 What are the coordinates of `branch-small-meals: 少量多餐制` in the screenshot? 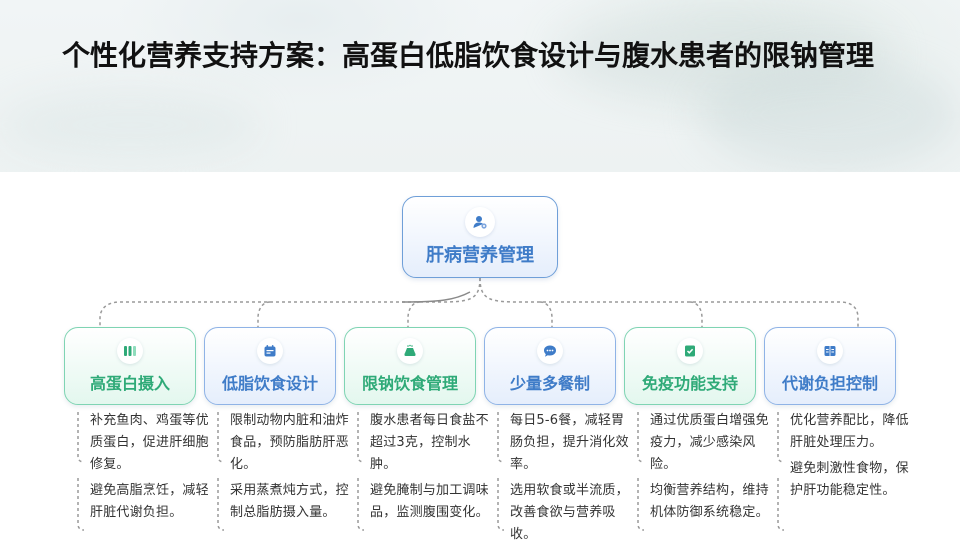 It's located at (550, 366).